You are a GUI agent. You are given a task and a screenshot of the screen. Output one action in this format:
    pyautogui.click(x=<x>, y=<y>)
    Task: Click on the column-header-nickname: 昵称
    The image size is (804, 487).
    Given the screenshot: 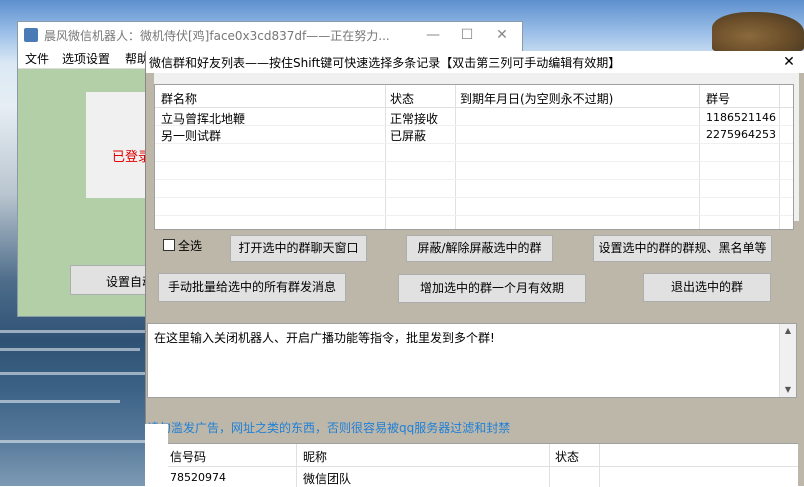 What is the action you would take?
    pyautogui.click(x=315, y=456)
    